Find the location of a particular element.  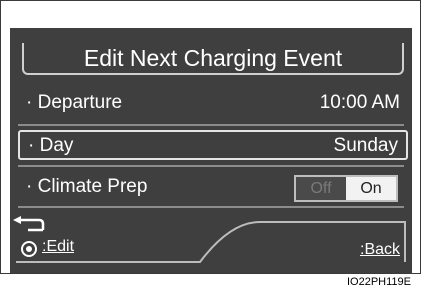

back-arrow-icon is located at coordinates (28, 225).